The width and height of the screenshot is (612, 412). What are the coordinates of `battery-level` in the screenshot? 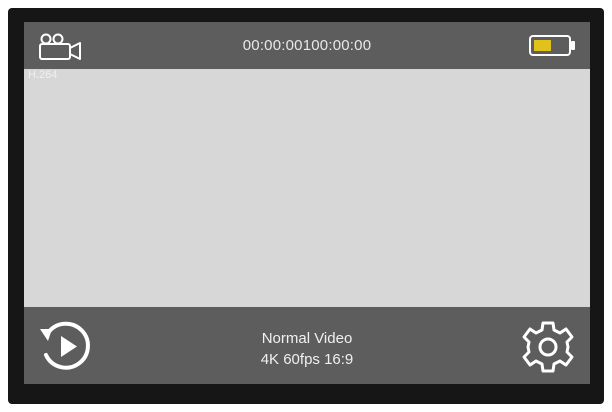 It's located at (542, 45).